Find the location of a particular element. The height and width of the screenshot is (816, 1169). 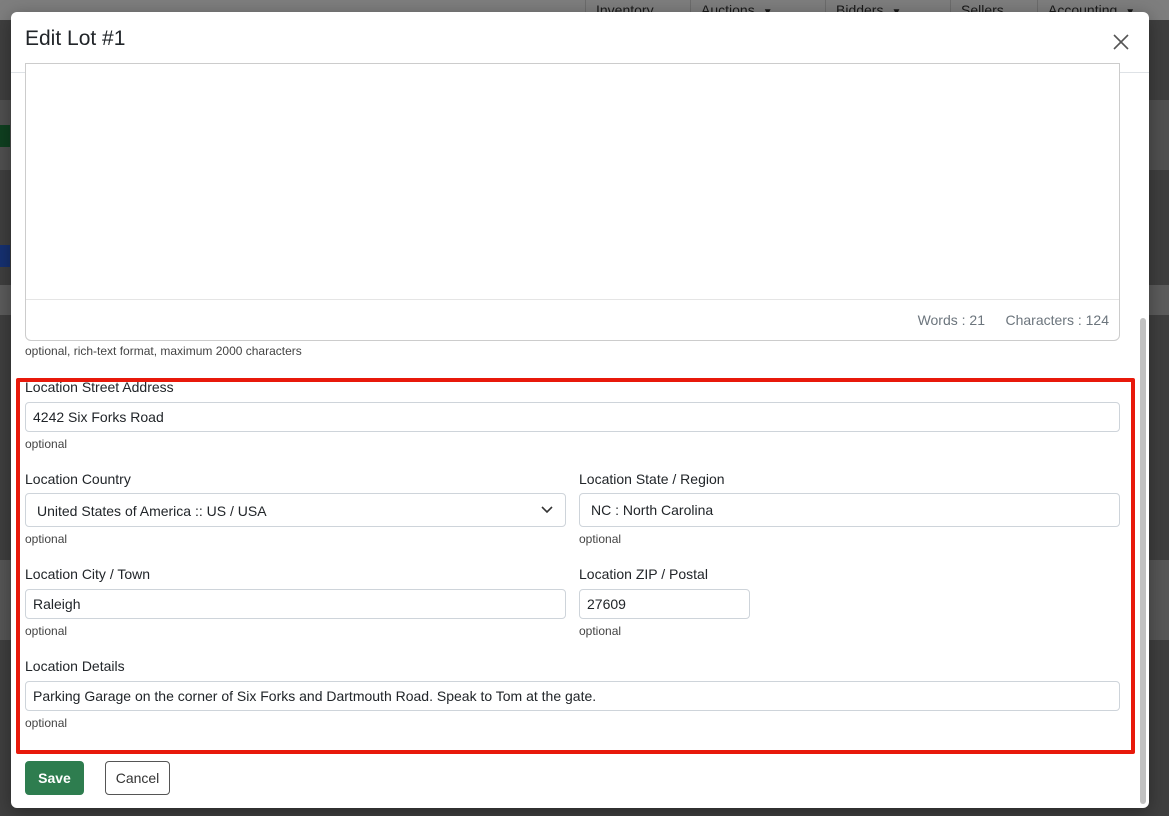

close-button is located at coordinates (1121, 42).